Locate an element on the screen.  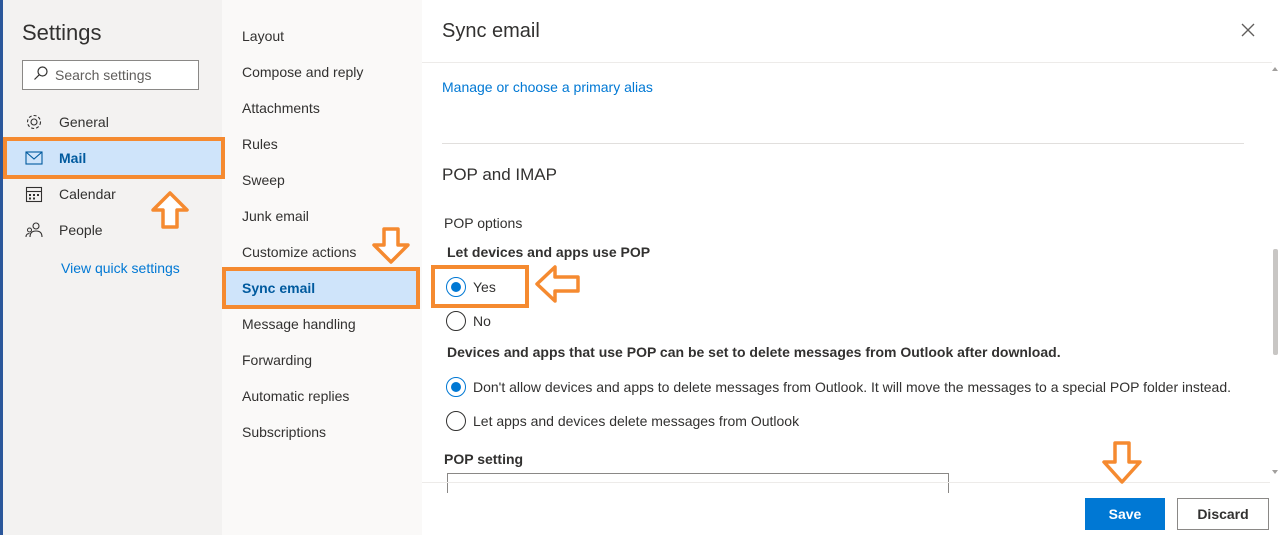
close-icon is located at coordinates (1248, 30).